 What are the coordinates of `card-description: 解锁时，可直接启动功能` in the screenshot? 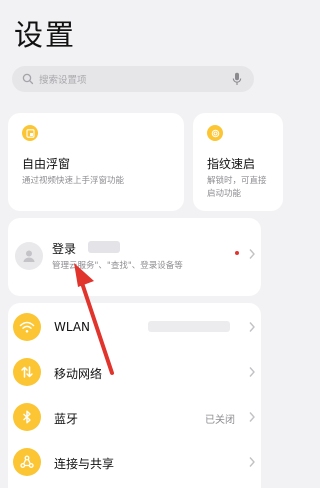 It's located at (237, 187).